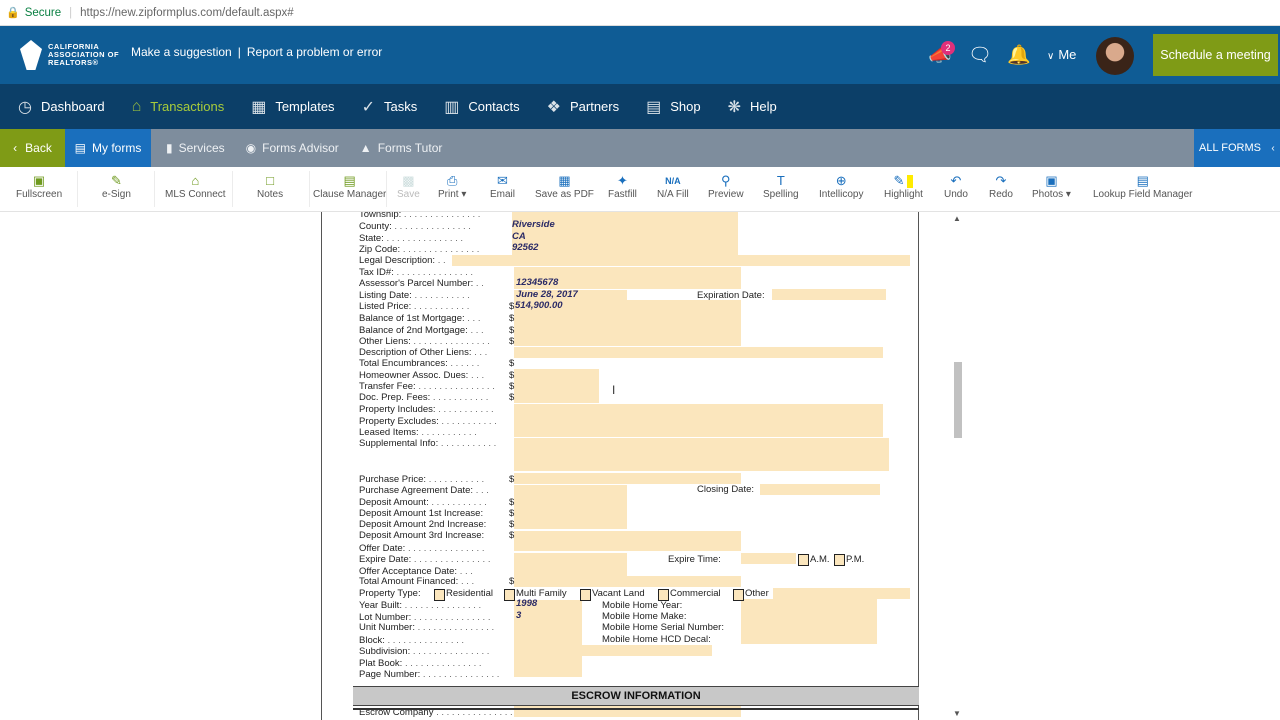 This screenshot has width=1280, height=720. What do you see at coordinates (314, 52) in the screenshot?
I see `report-problem-link: Report a problem or error` at bounding box center [314, 52].